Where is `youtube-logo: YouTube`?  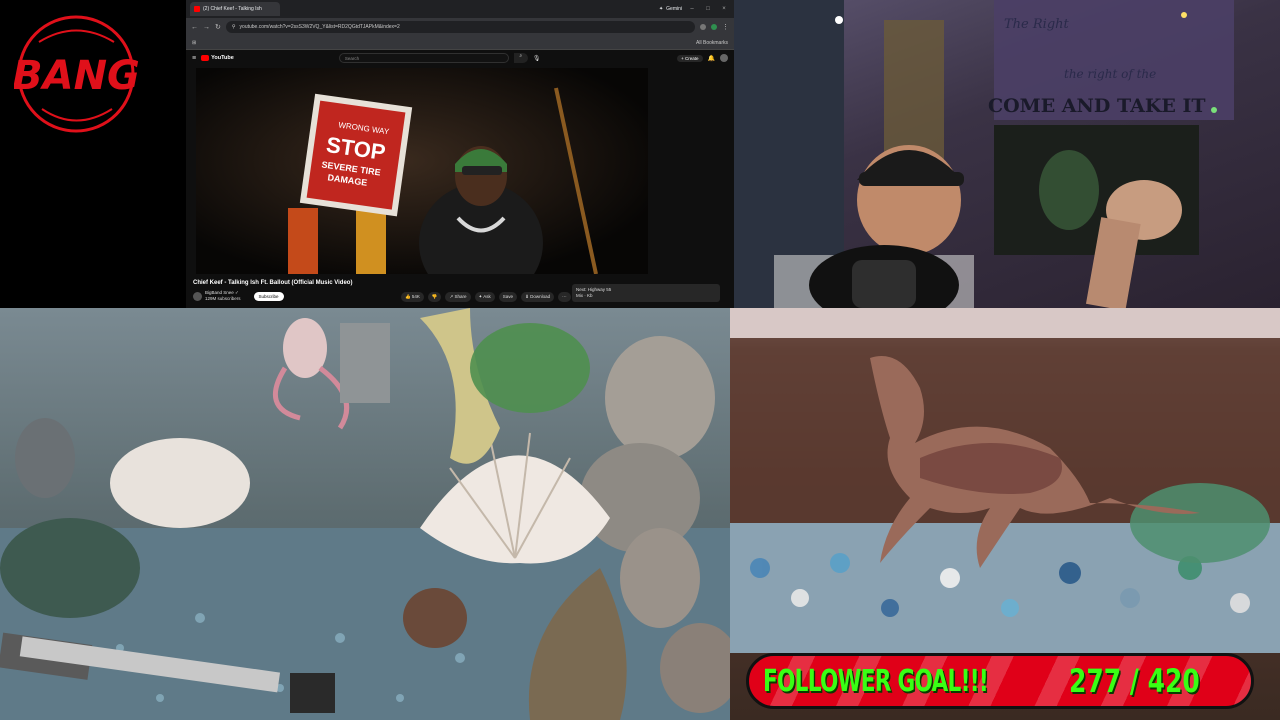
youtube-logo: YouTube is located at coordinates (217, 58).